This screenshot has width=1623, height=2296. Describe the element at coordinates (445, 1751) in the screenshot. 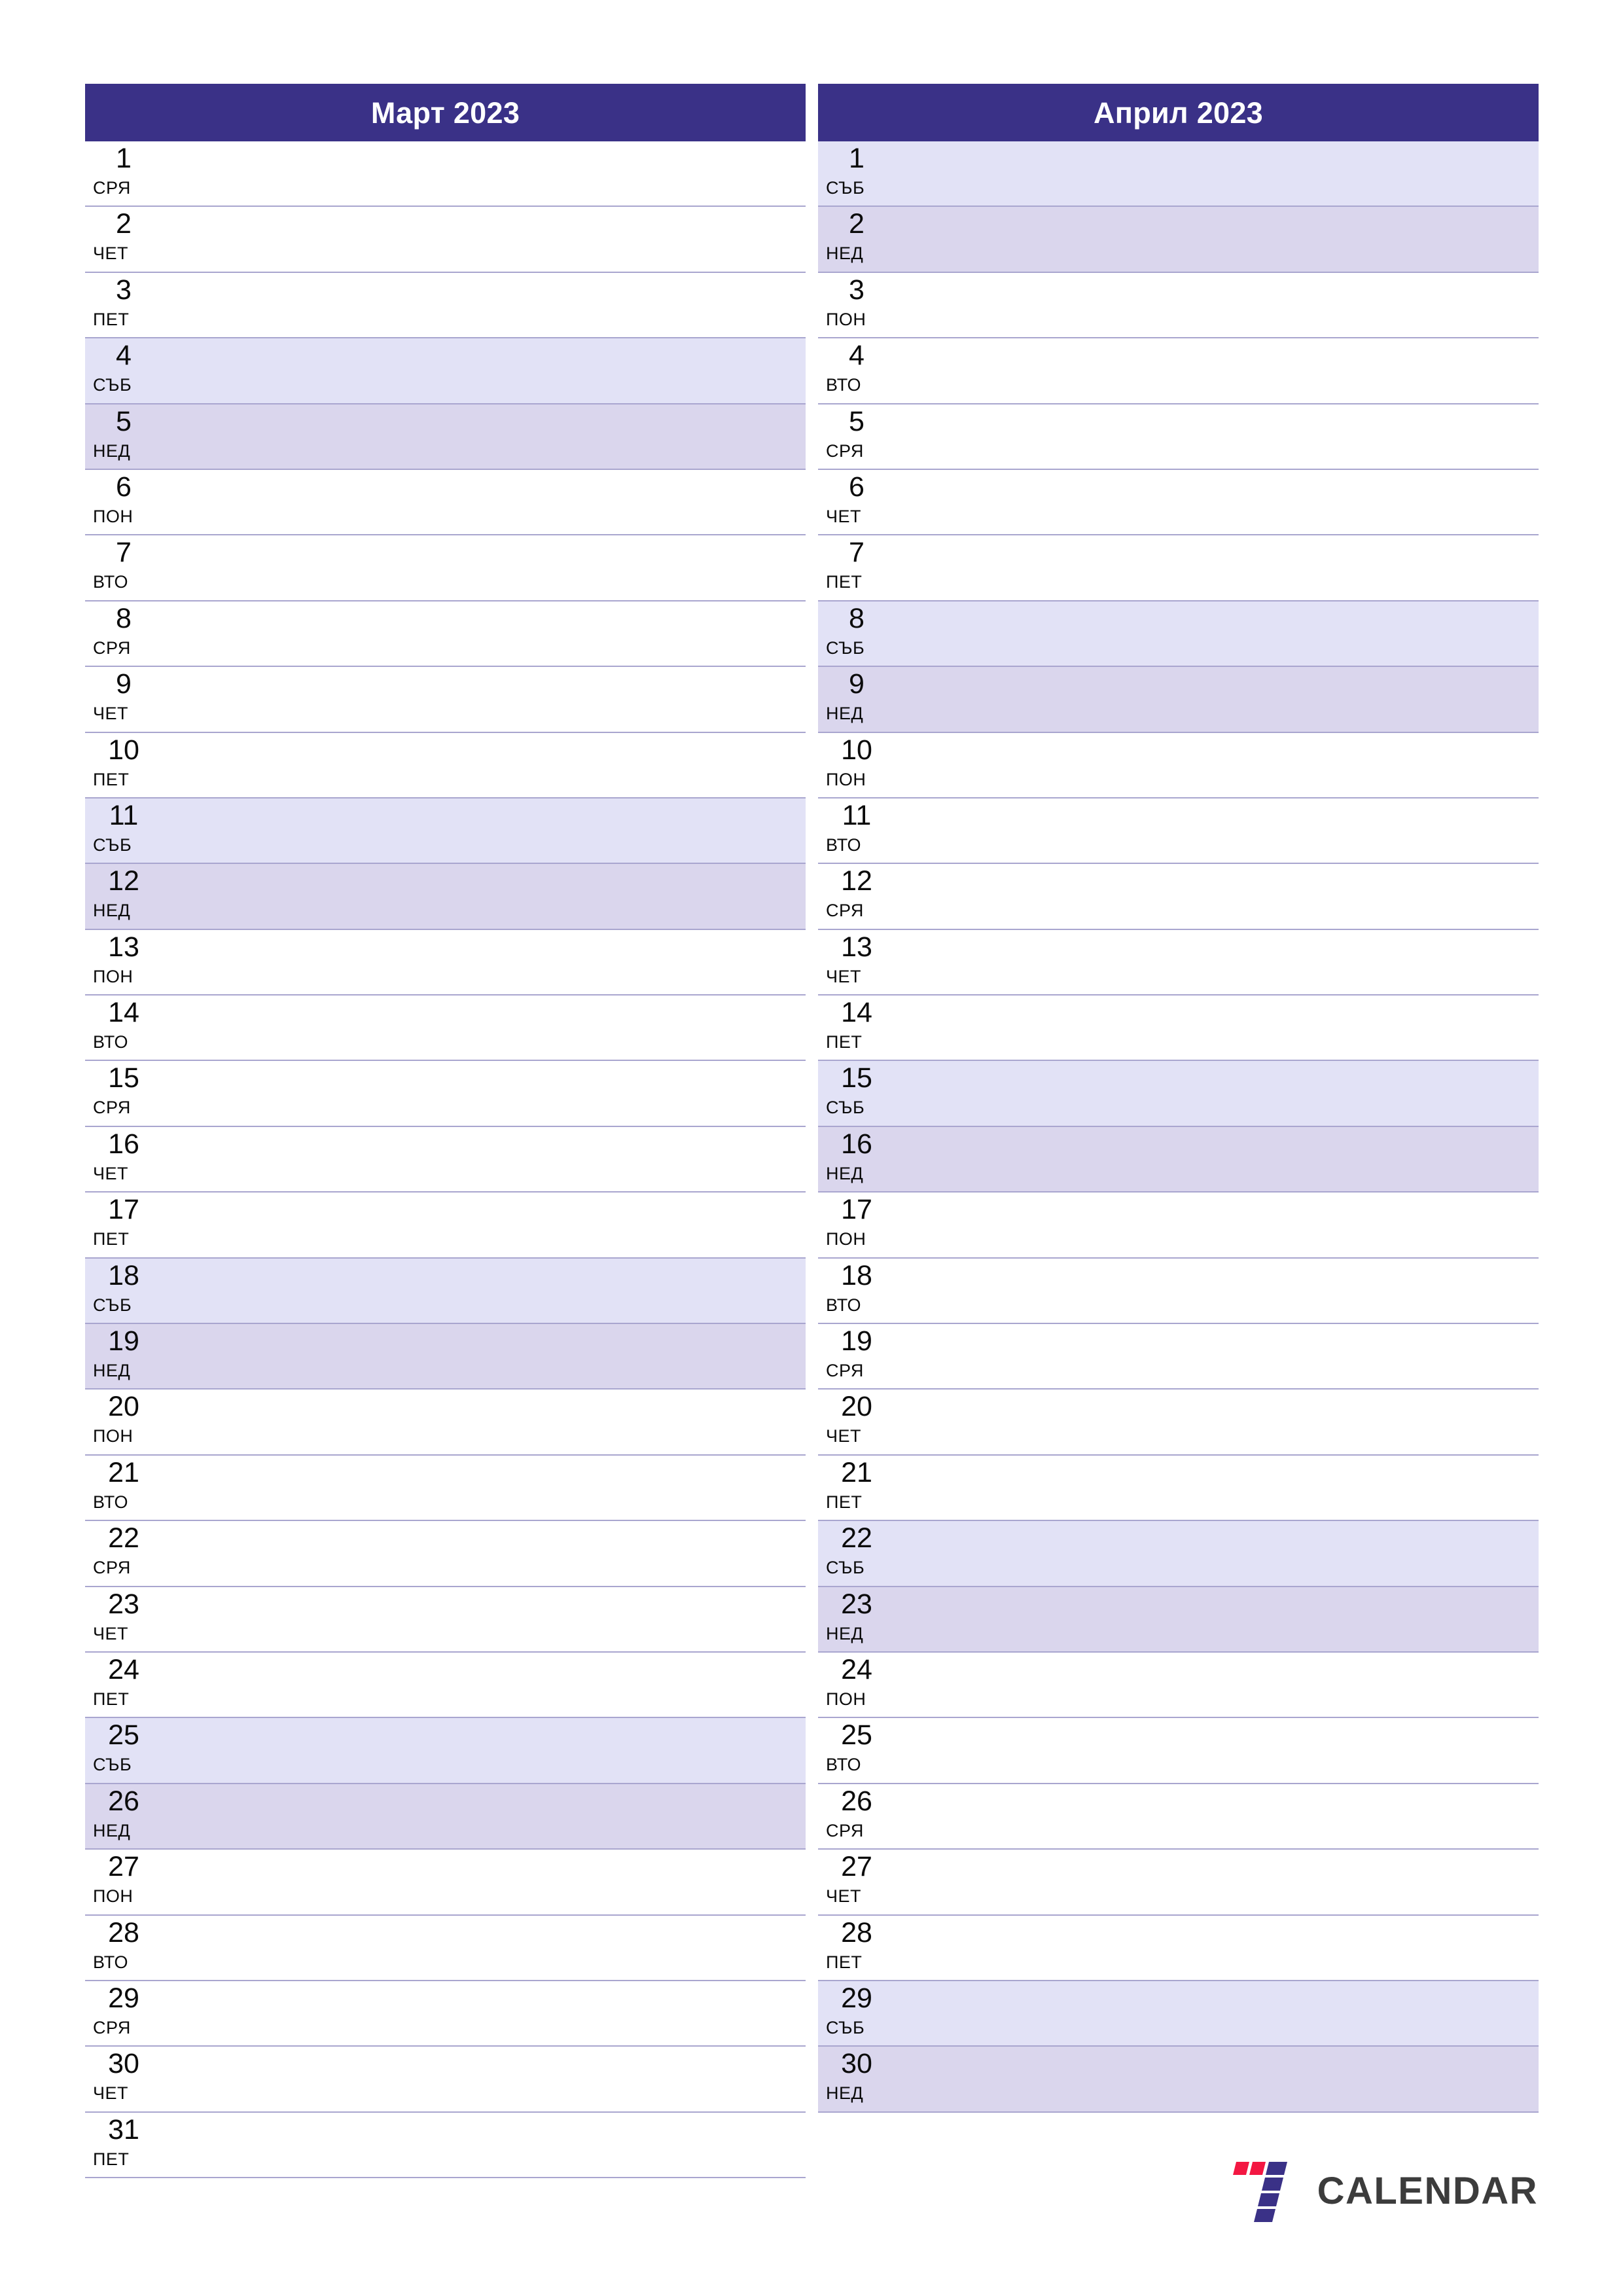

I see `day-row: 25 СЪБ` at that location.